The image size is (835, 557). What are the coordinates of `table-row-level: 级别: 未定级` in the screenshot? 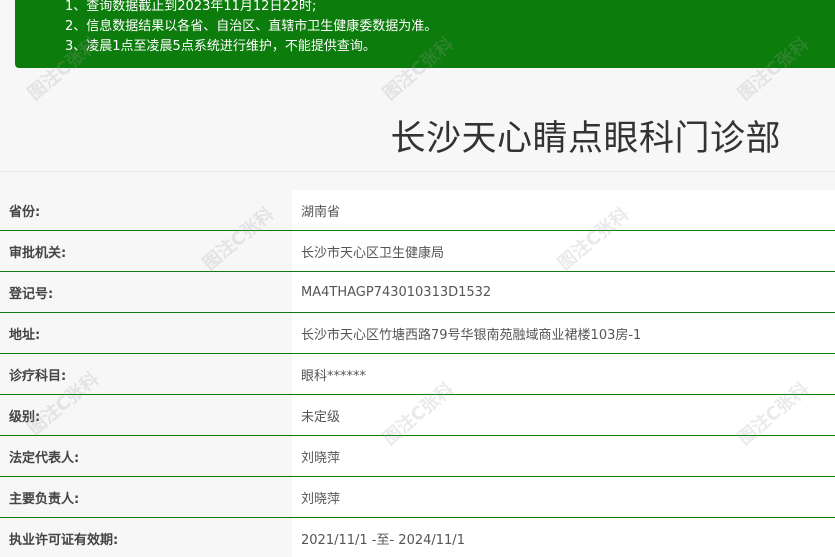 It's located at (417, 415).